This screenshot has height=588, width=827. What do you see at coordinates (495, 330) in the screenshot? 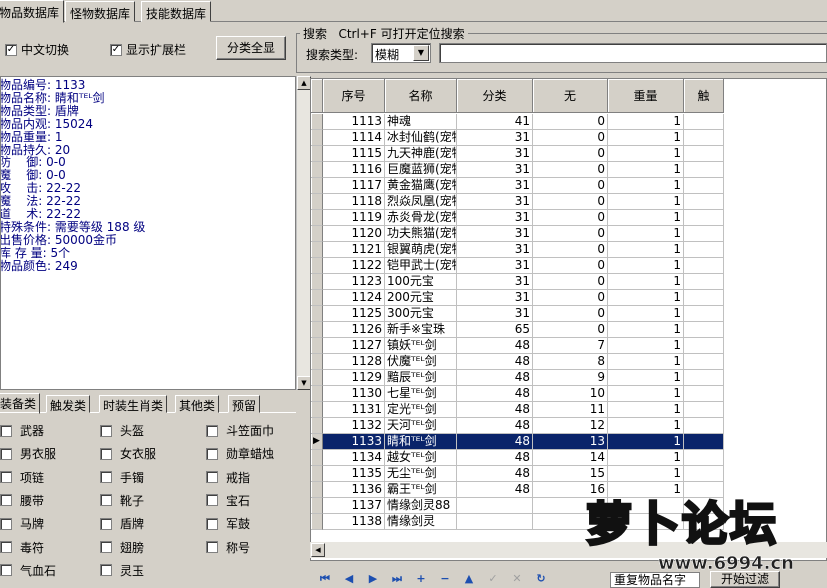
I see `table-cell: 65` at bounding box center [495, 330].